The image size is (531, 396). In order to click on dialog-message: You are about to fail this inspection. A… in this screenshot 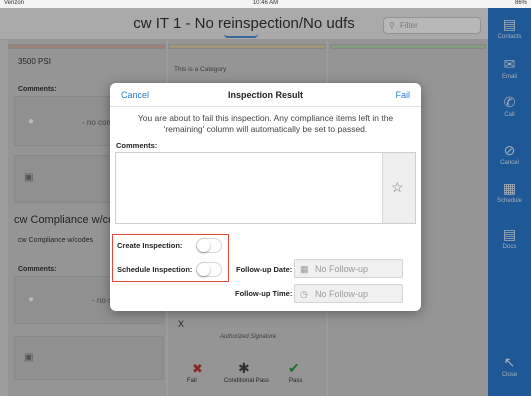, I will do `click(265, 123)`.